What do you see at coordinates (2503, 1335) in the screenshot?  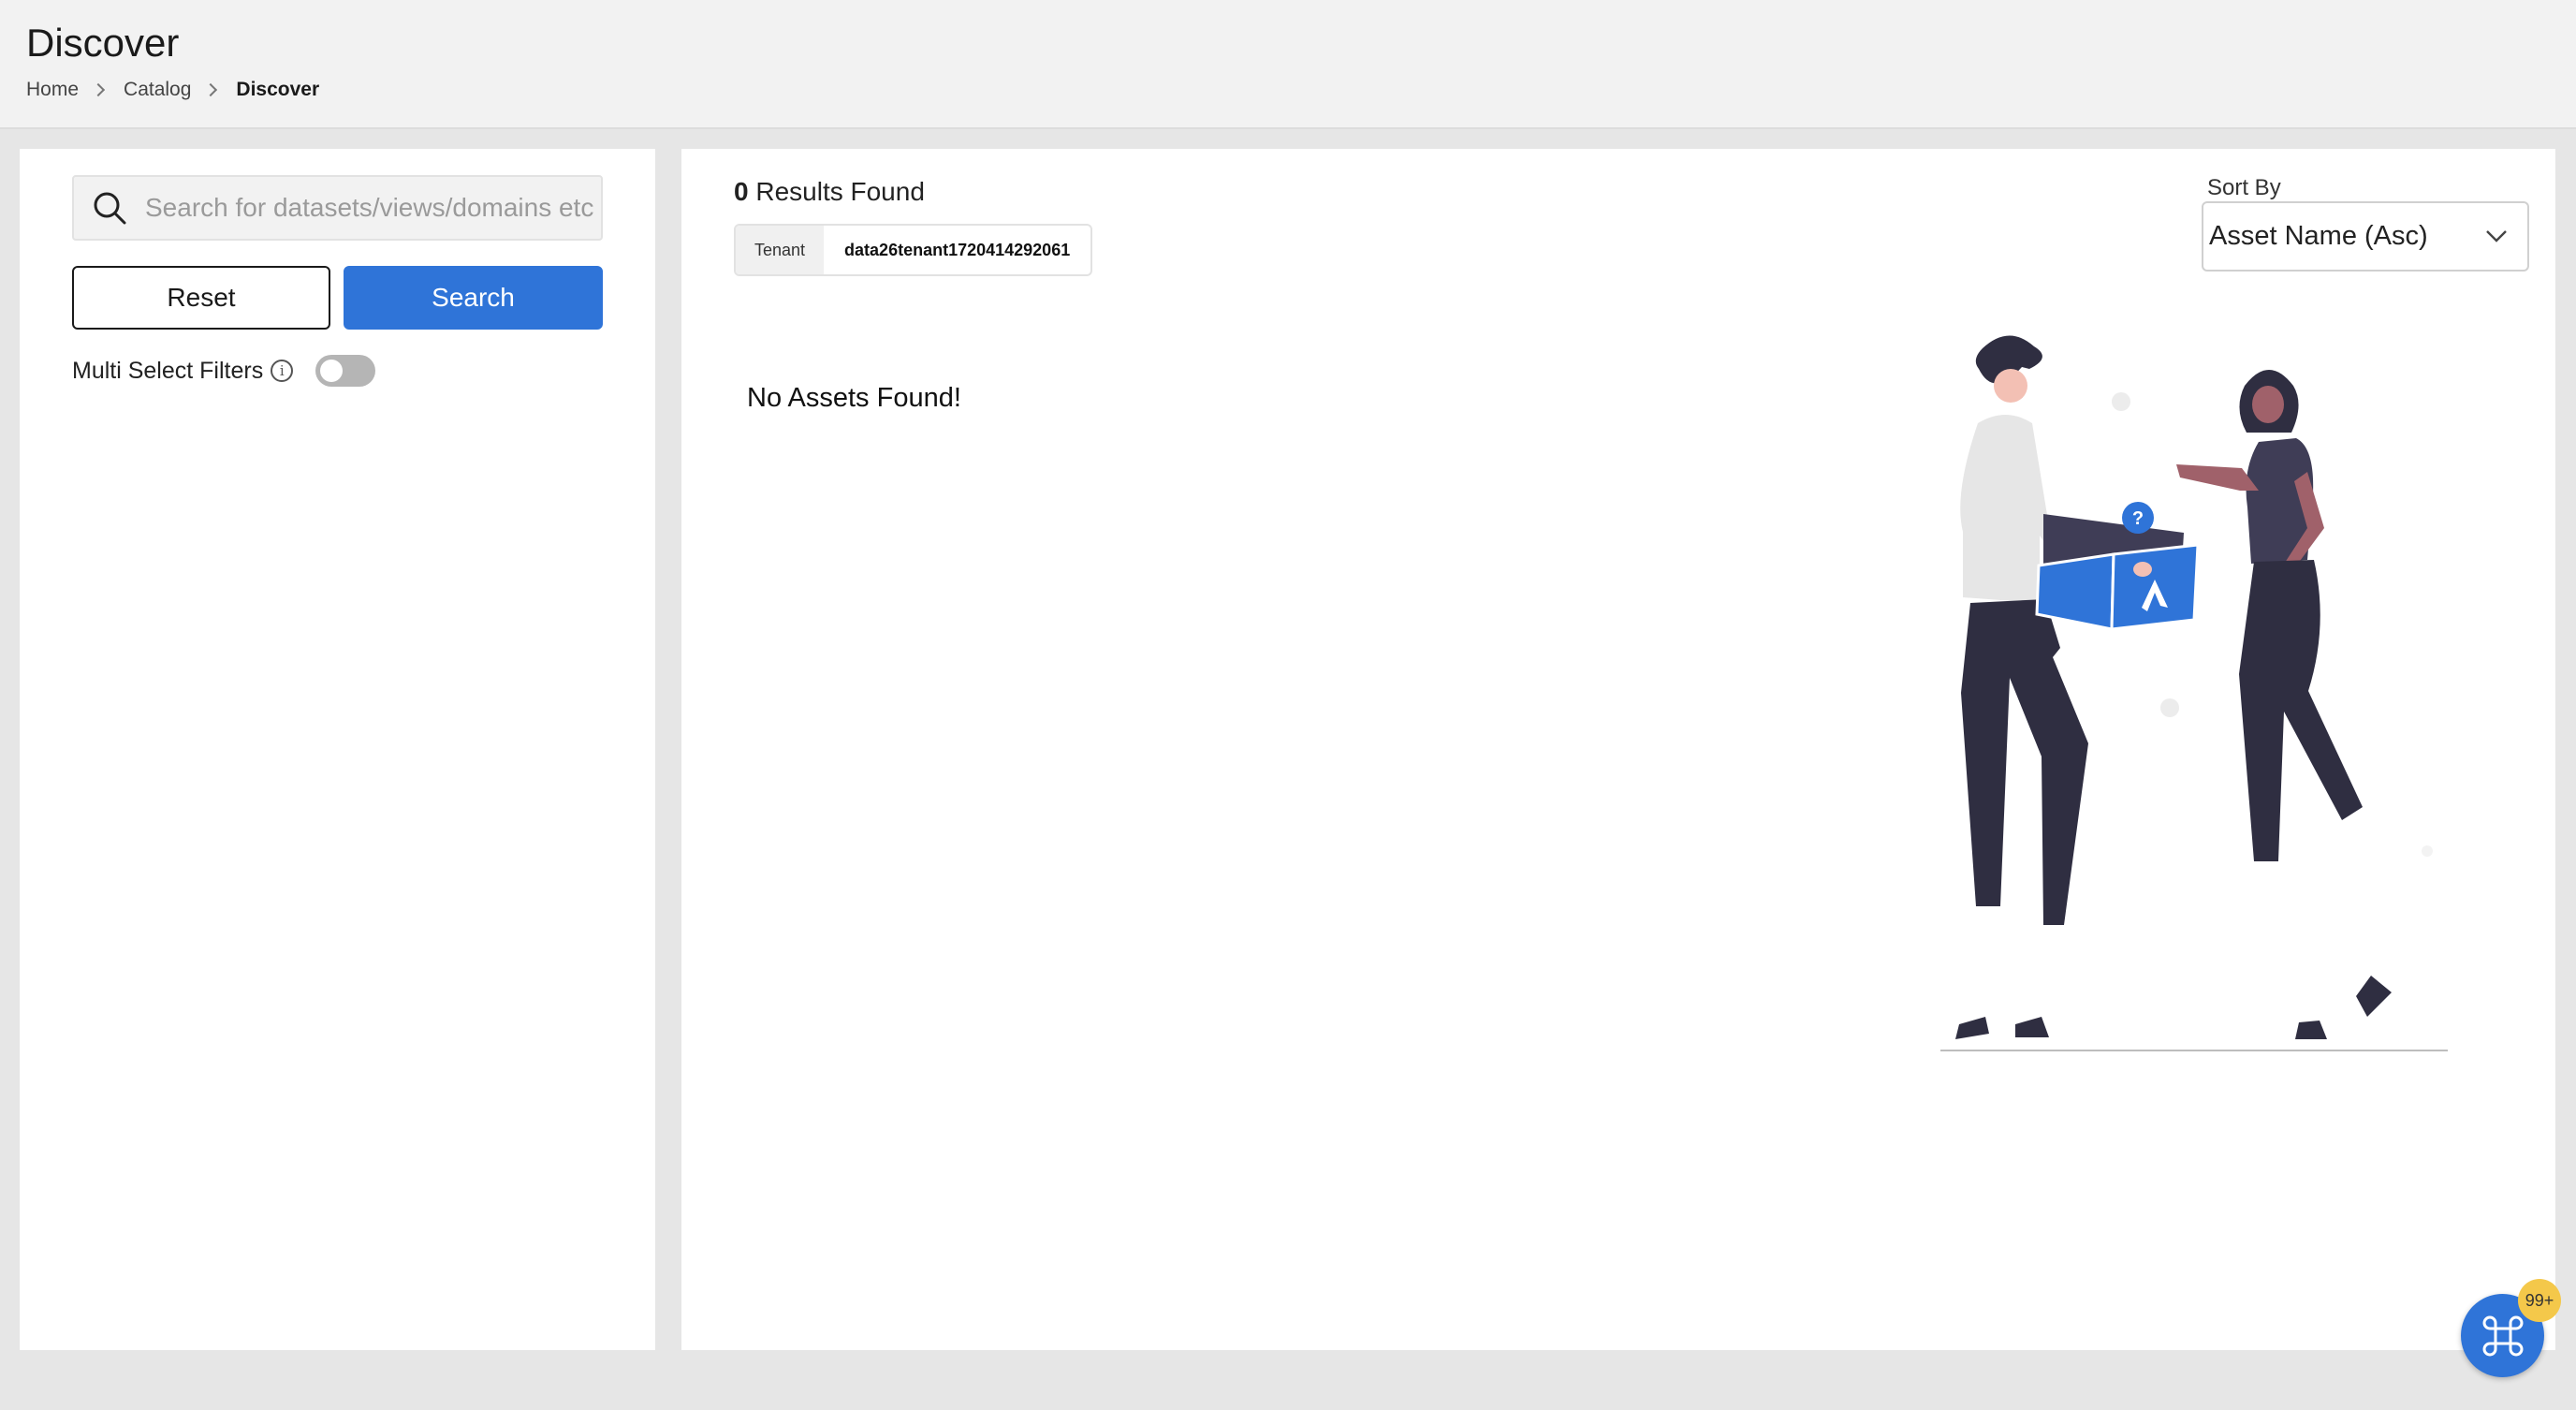 I see `command-icon` at bounding box center [2503, 1335].